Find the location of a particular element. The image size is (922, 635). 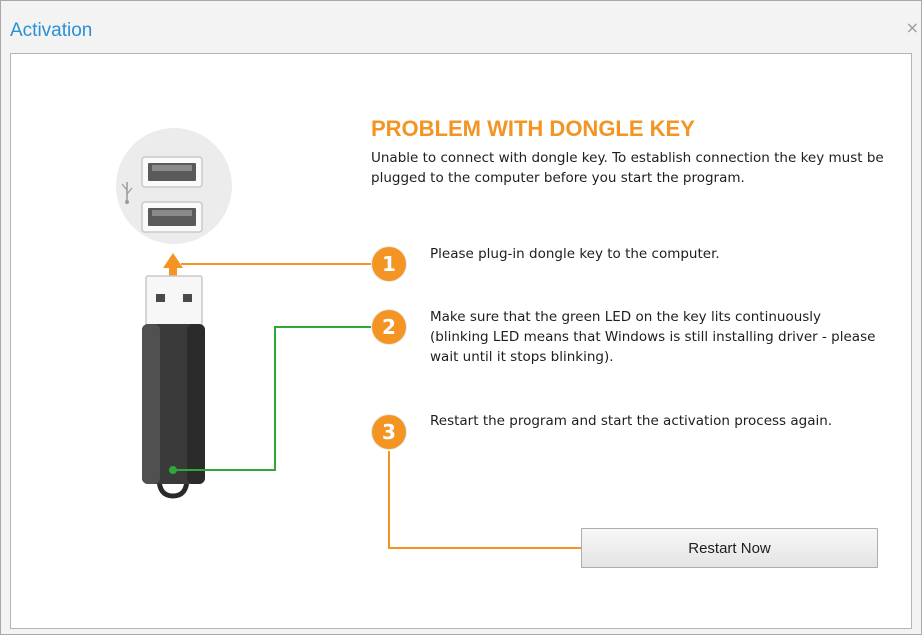

step-3-badge: 3 is located at coordinates (389, 432).